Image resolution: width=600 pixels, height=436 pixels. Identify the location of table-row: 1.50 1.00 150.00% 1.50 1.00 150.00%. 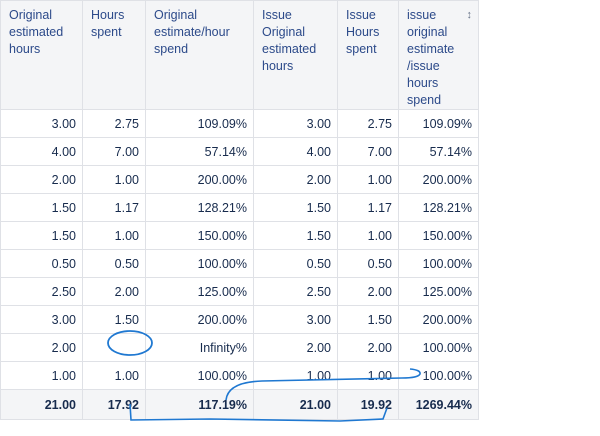
(239, 235).